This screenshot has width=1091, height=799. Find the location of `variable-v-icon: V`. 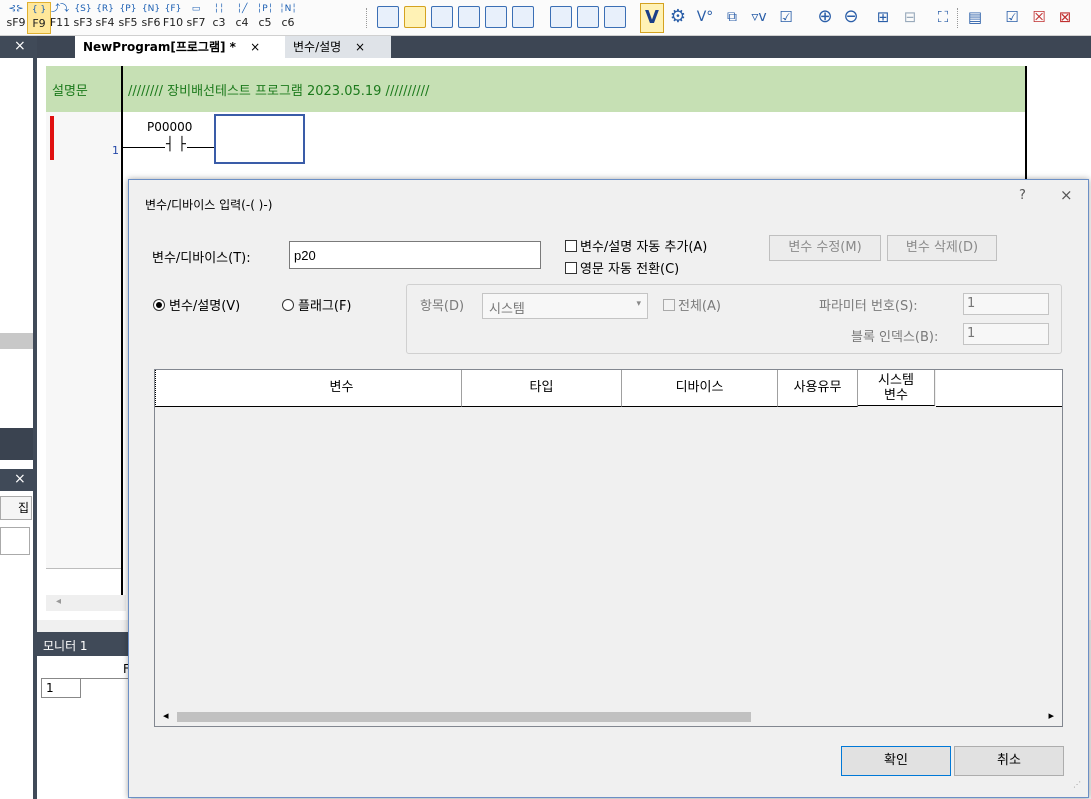

variable-v-icon: V is located at coordinates (652, 18).